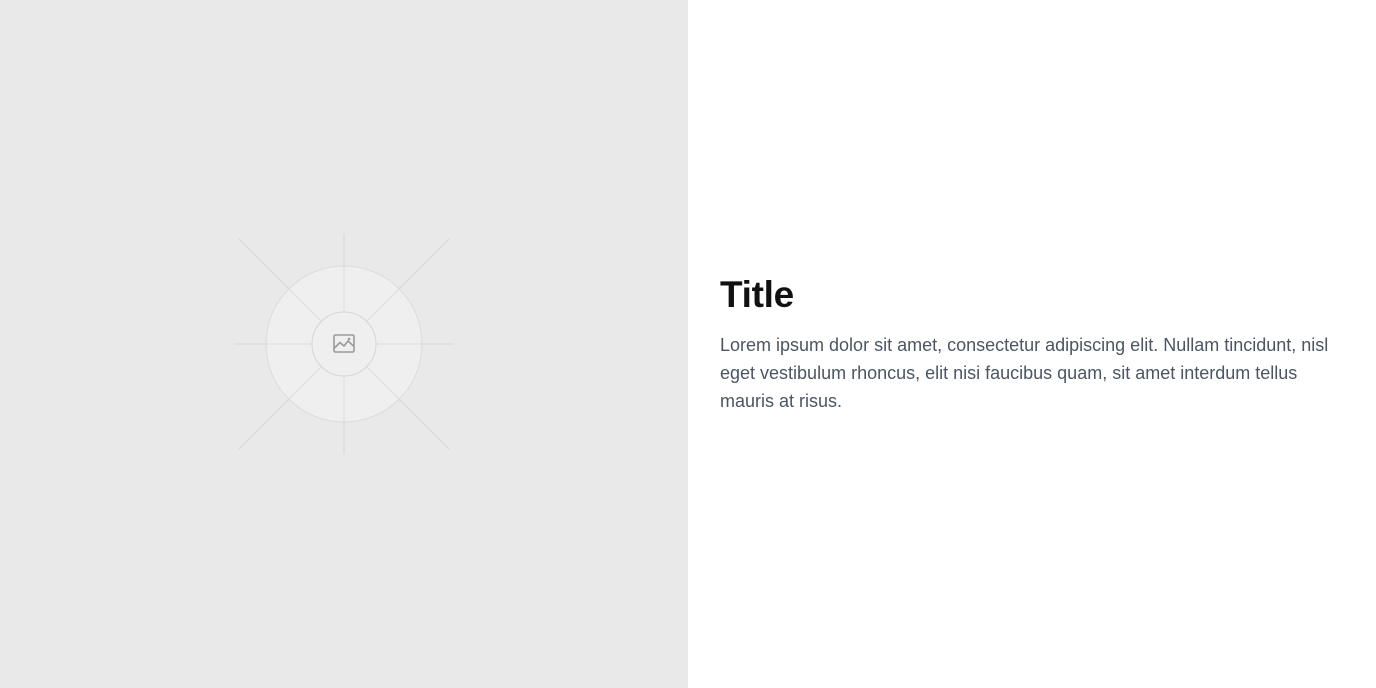 The width and height of the screenshot is (1376, 688). I want to click on image-placeholder-graphic, so click(344, 344).